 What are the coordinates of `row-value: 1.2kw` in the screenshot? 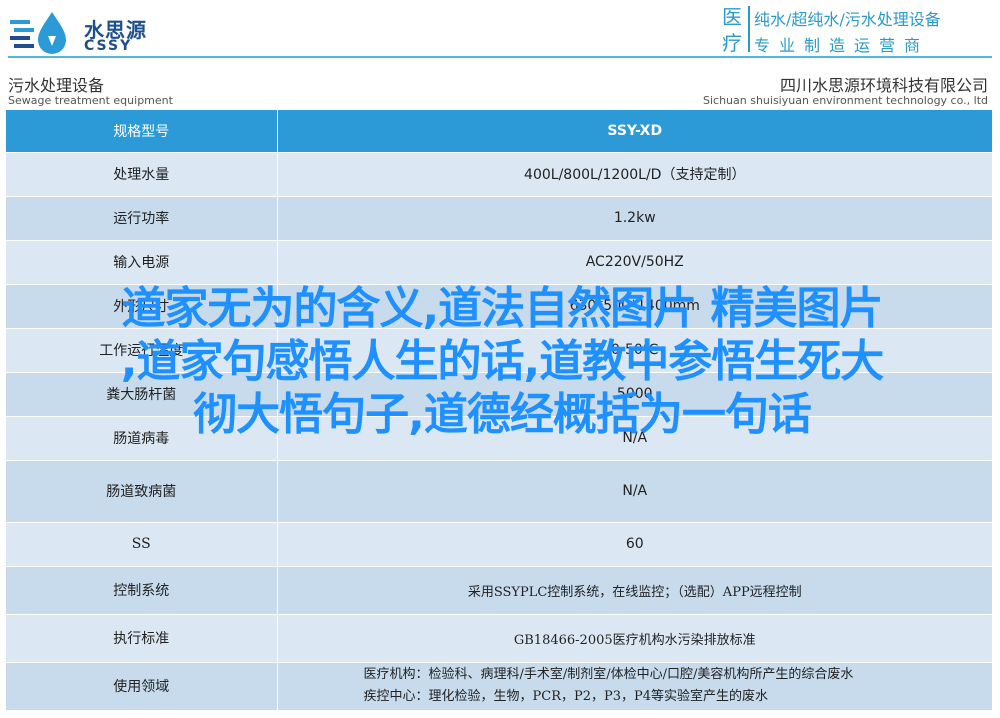 It's located at (634, 218).